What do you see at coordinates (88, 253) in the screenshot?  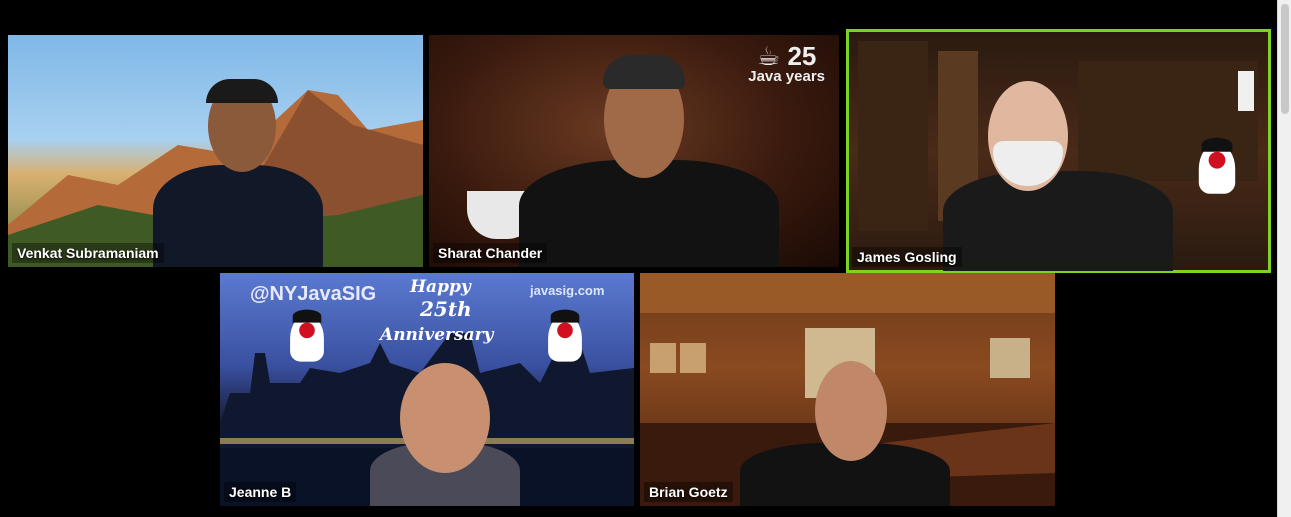 I see `participant-name: Venkat Subramaniam` at bounding box center [88, 253].